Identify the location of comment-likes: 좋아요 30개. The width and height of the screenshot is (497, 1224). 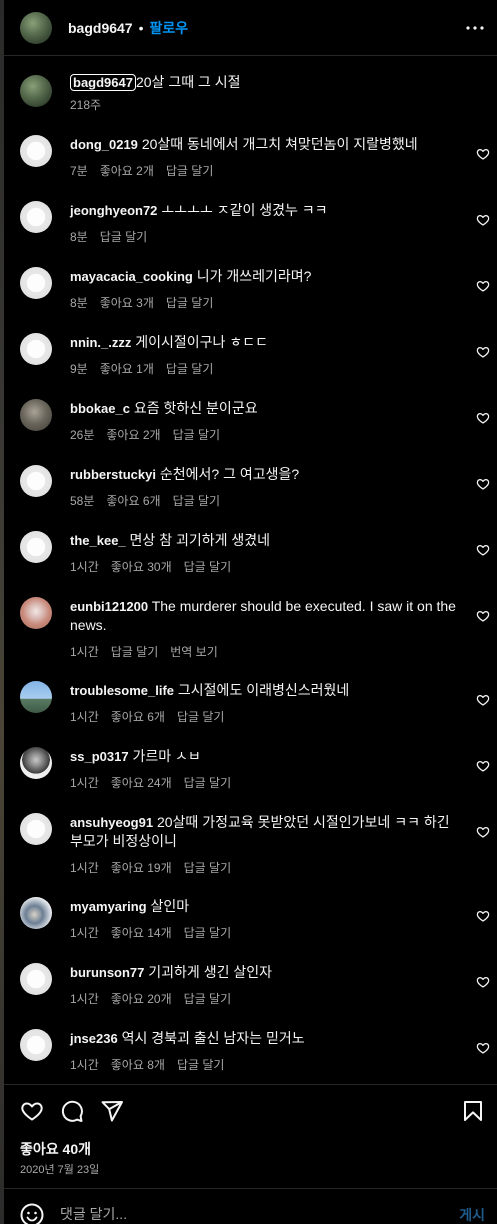
(141, 566).